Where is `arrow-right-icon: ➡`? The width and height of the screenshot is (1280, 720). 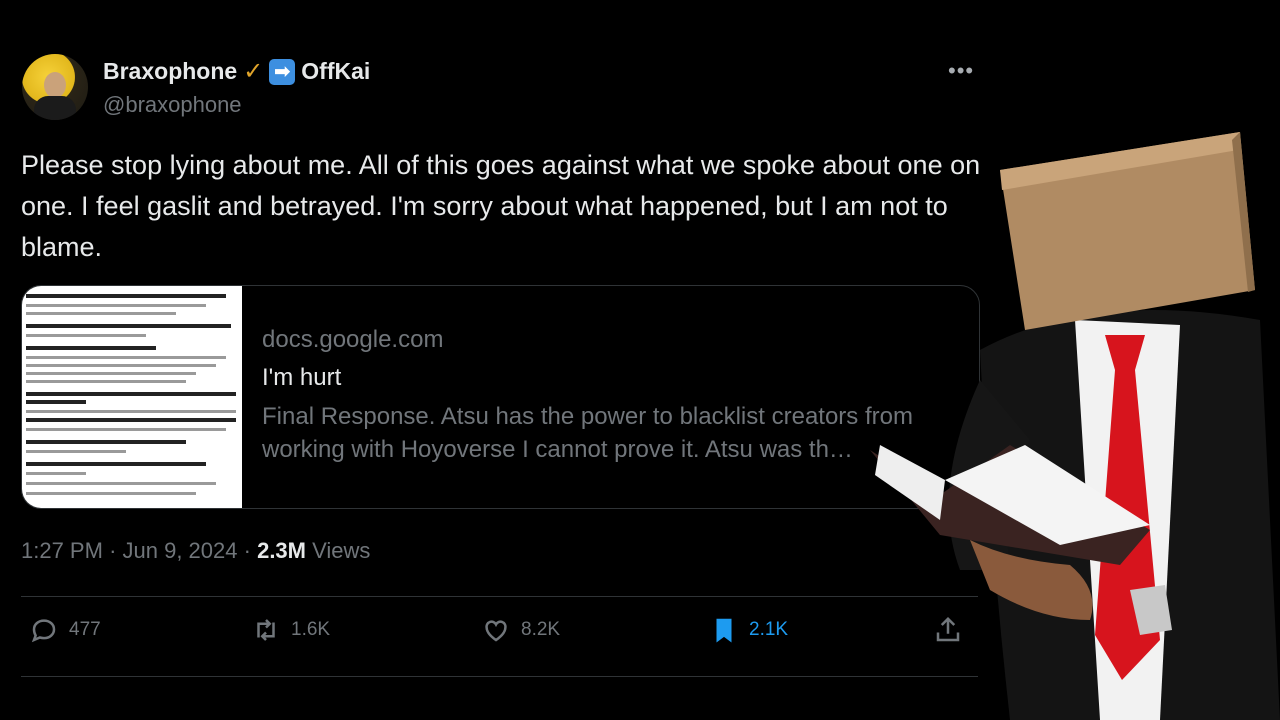 arrow-right-icon: ➡ is located at coordinates (282, 71).